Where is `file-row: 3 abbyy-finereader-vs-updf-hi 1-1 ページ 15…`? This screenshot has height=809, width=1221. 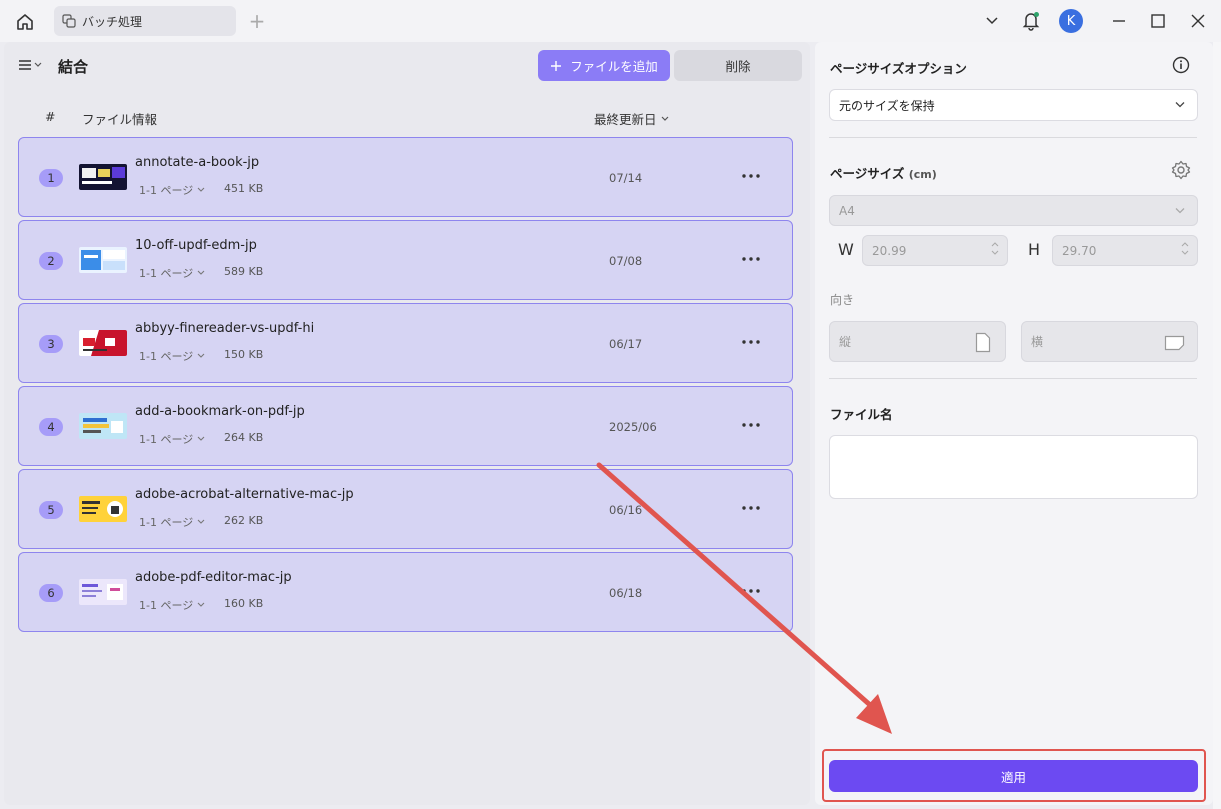 file-row: 3 abbyy-finereader-vs-updf-hi 1-1 ページ 15… is located at coordinates (405, 343).